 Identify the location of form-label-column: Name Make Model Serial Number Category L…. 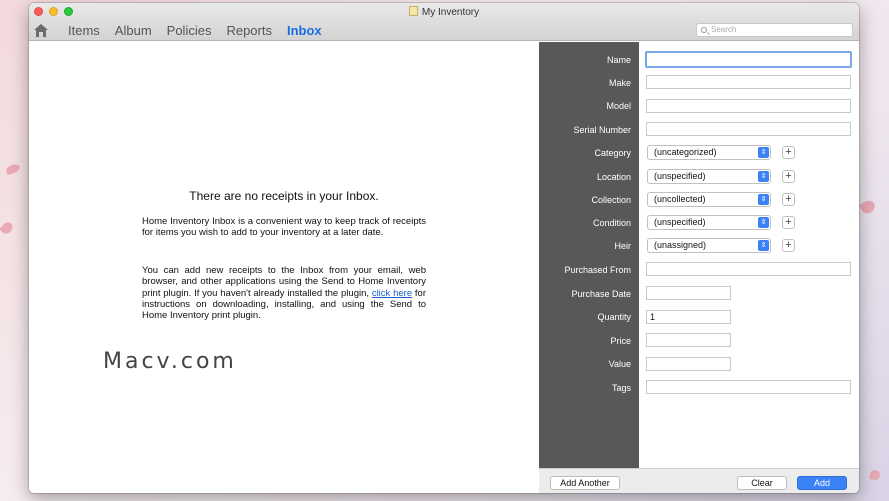
(589, 255).